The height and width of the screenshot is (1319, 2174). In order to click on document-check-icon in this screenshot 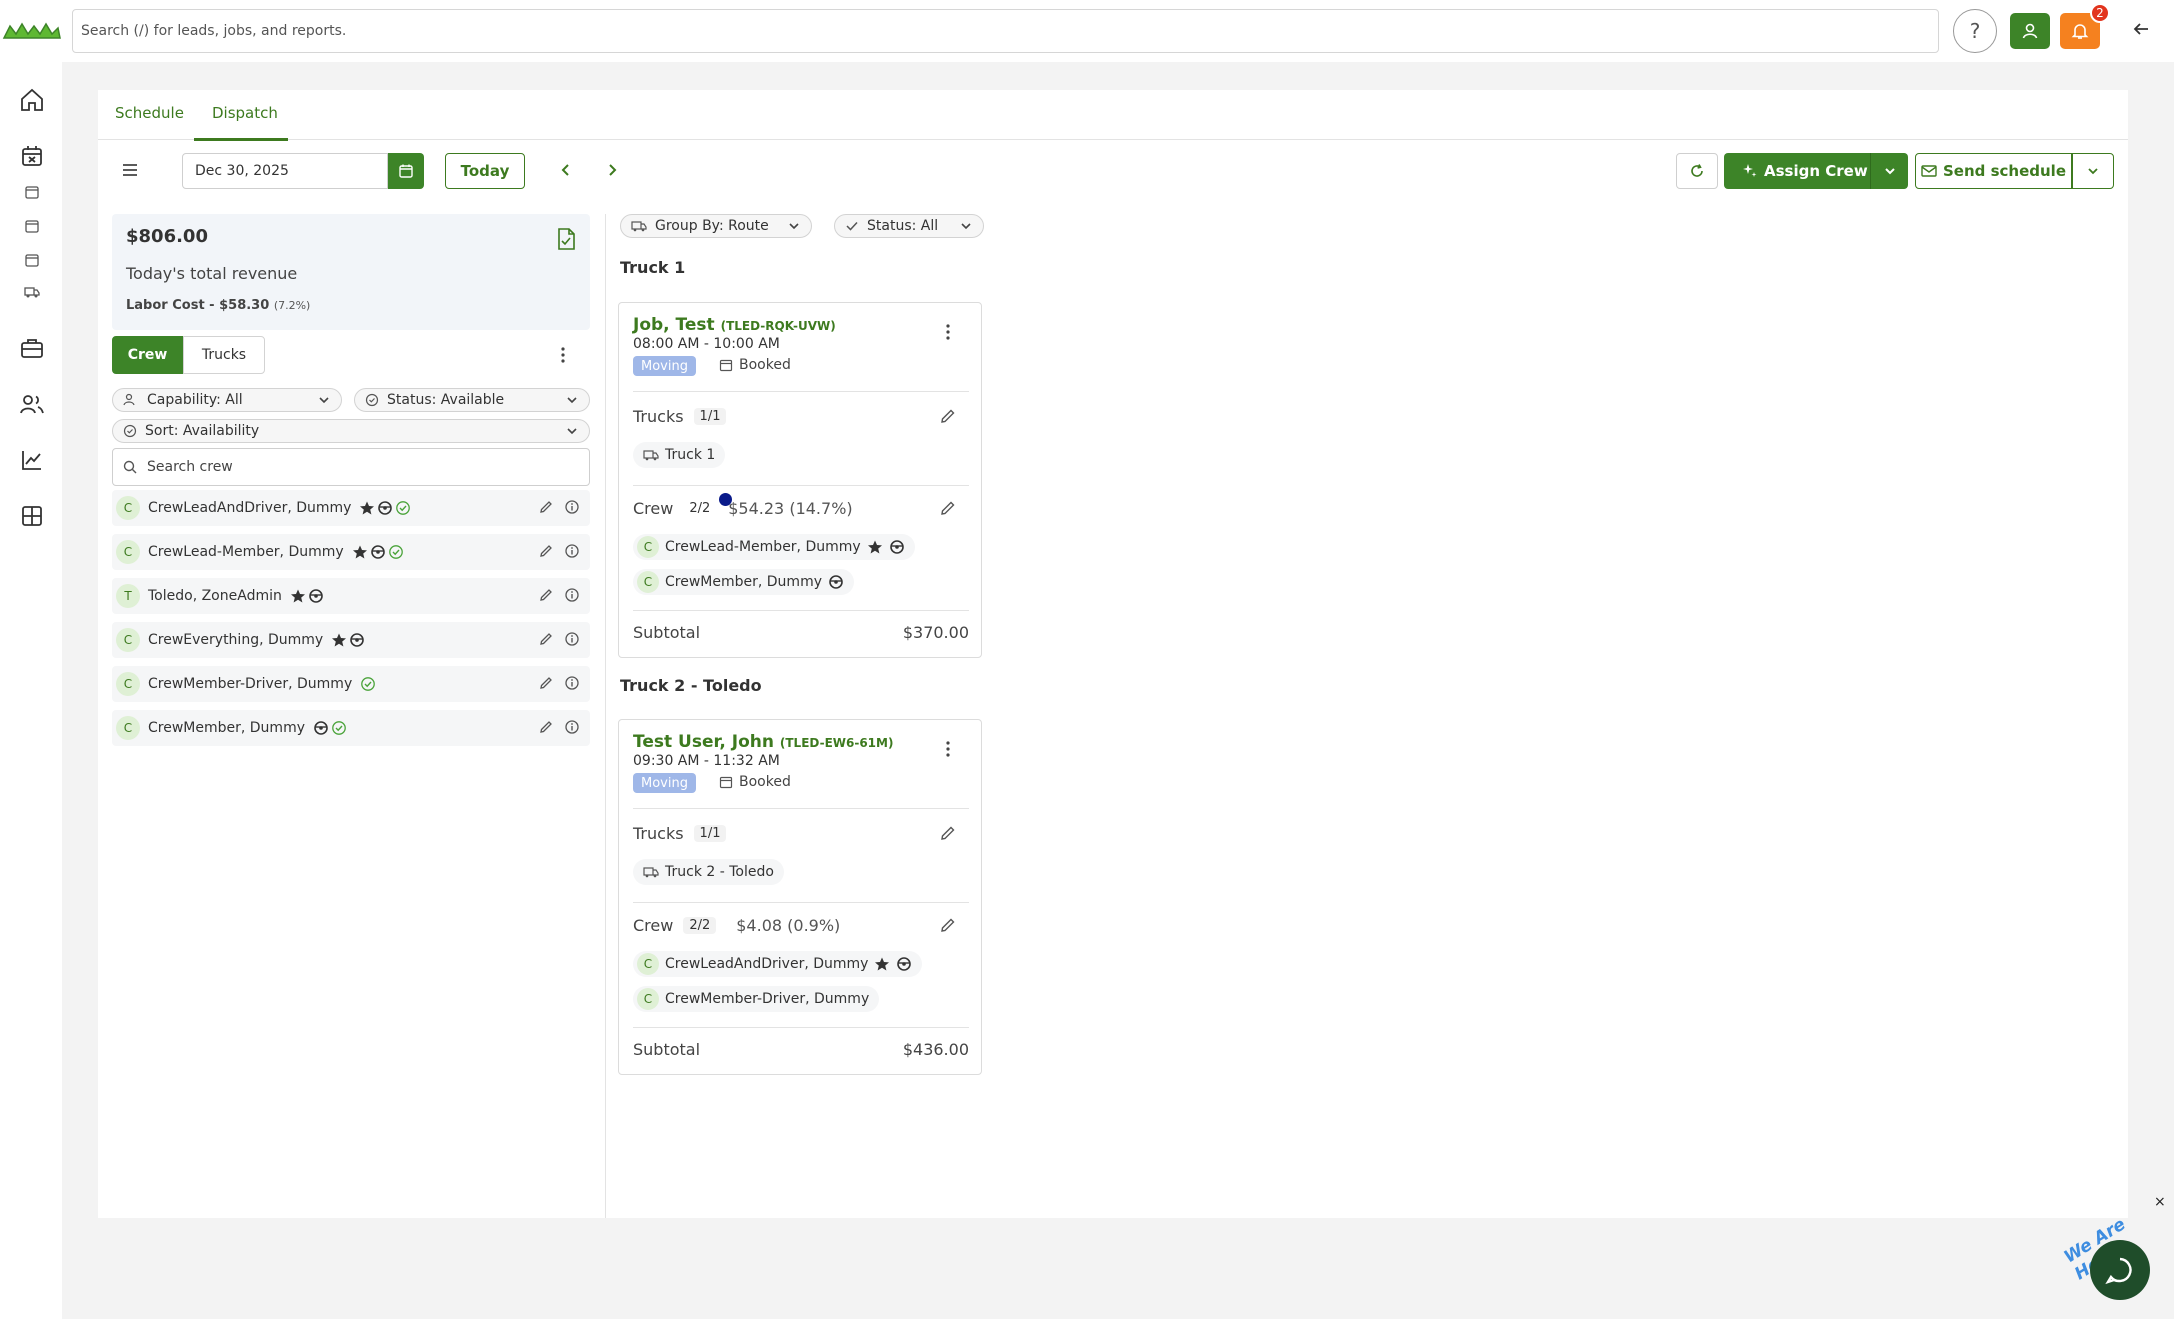, I will do `click(566, 239)`.